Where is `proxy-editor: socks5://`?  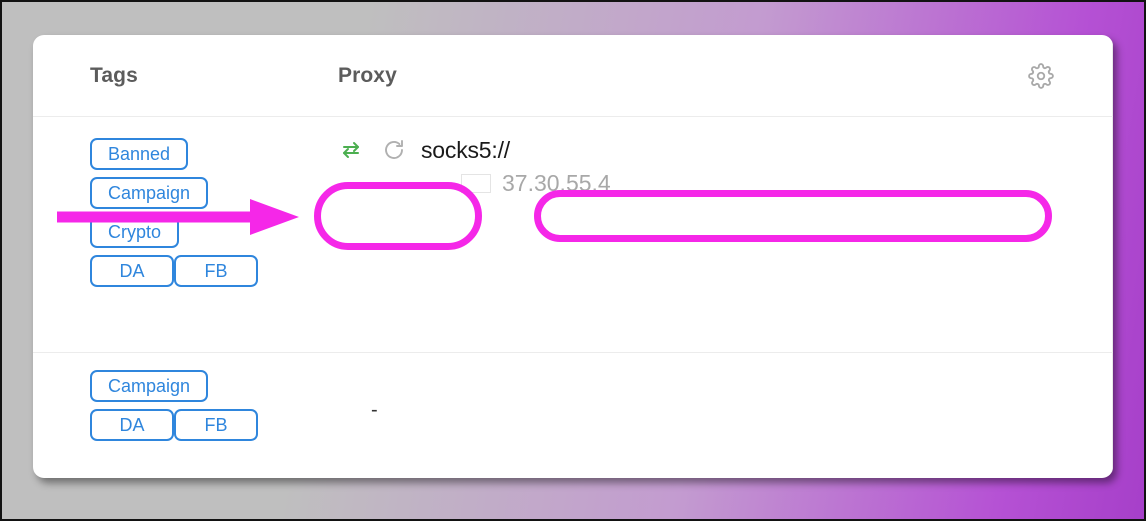 proxy-editor: socks5:// is located at coordinates (679, 150).